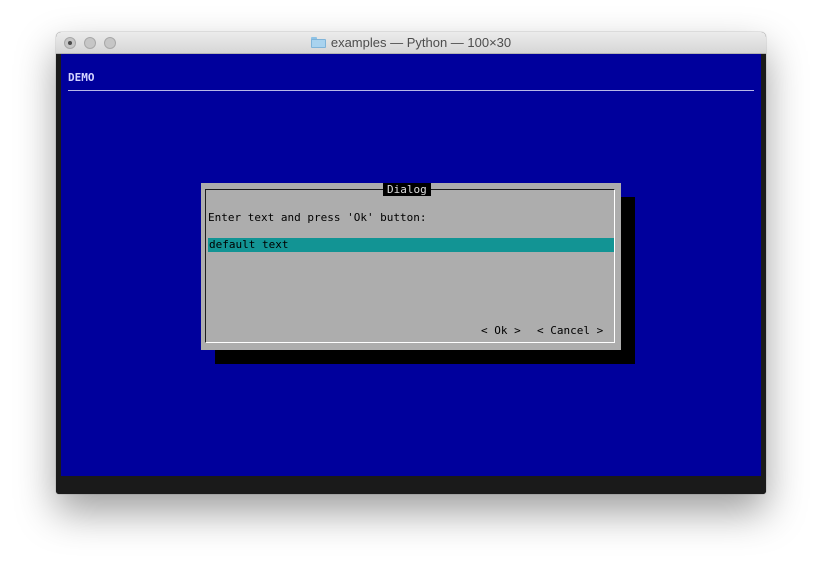  Describe the element at coordinates (570, 330) in the screenshot. I see `cancel-button: < Cancel >` at that location.